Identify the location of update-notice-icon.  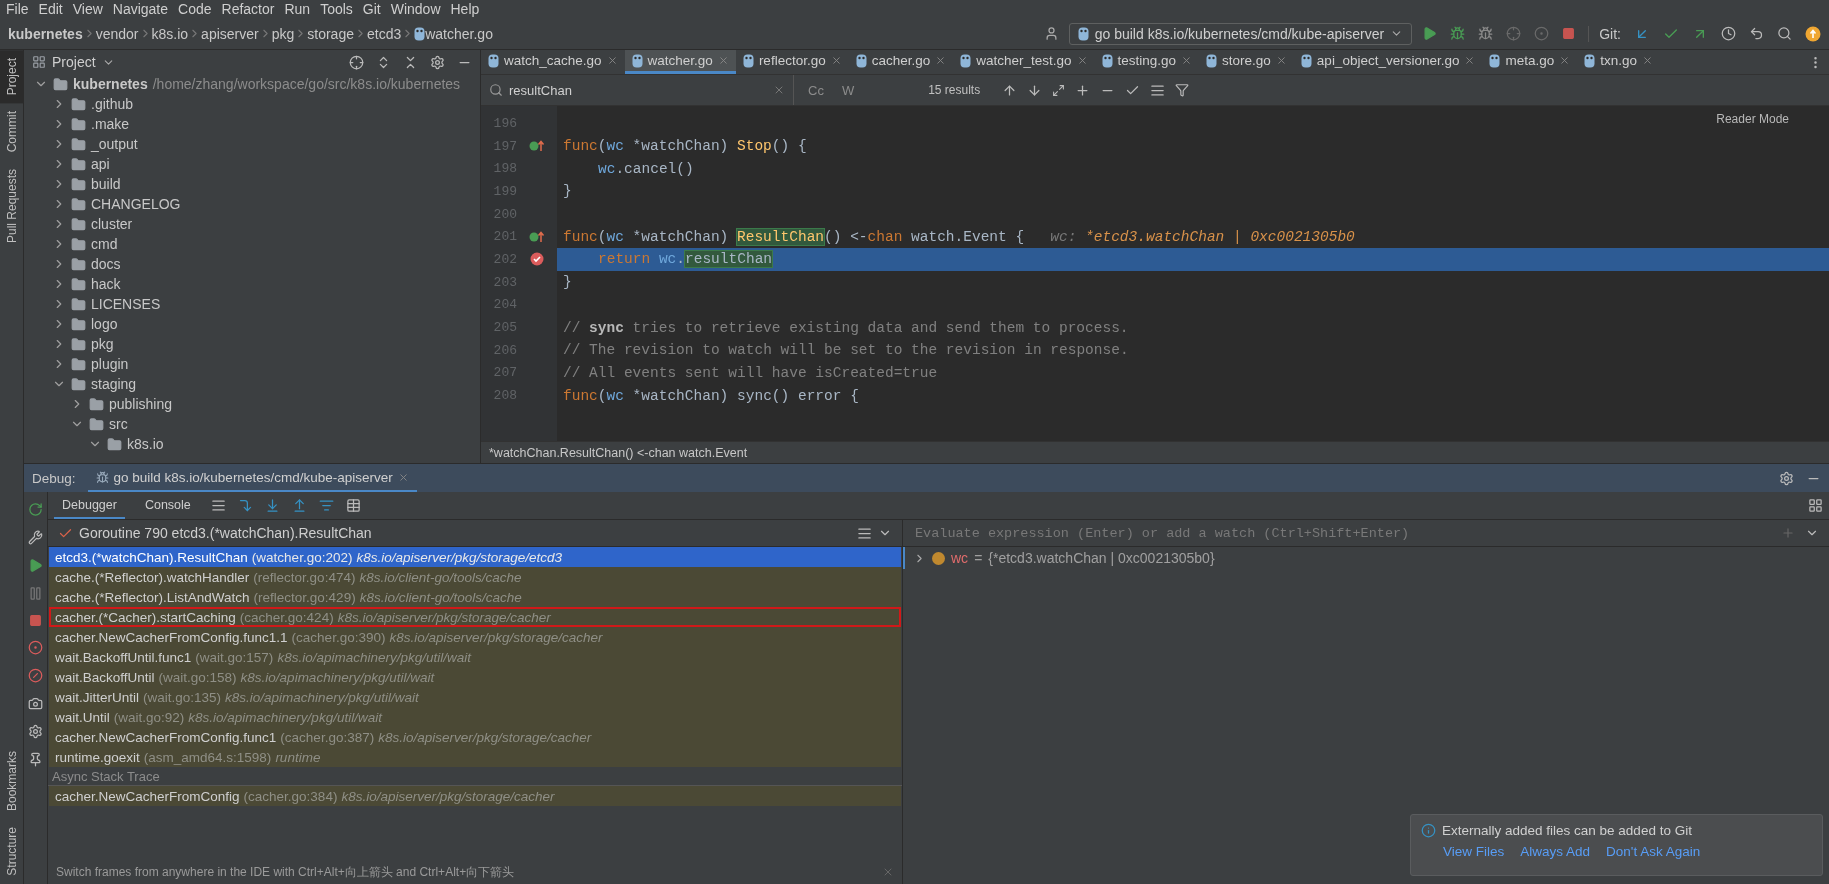
(1813, 33).